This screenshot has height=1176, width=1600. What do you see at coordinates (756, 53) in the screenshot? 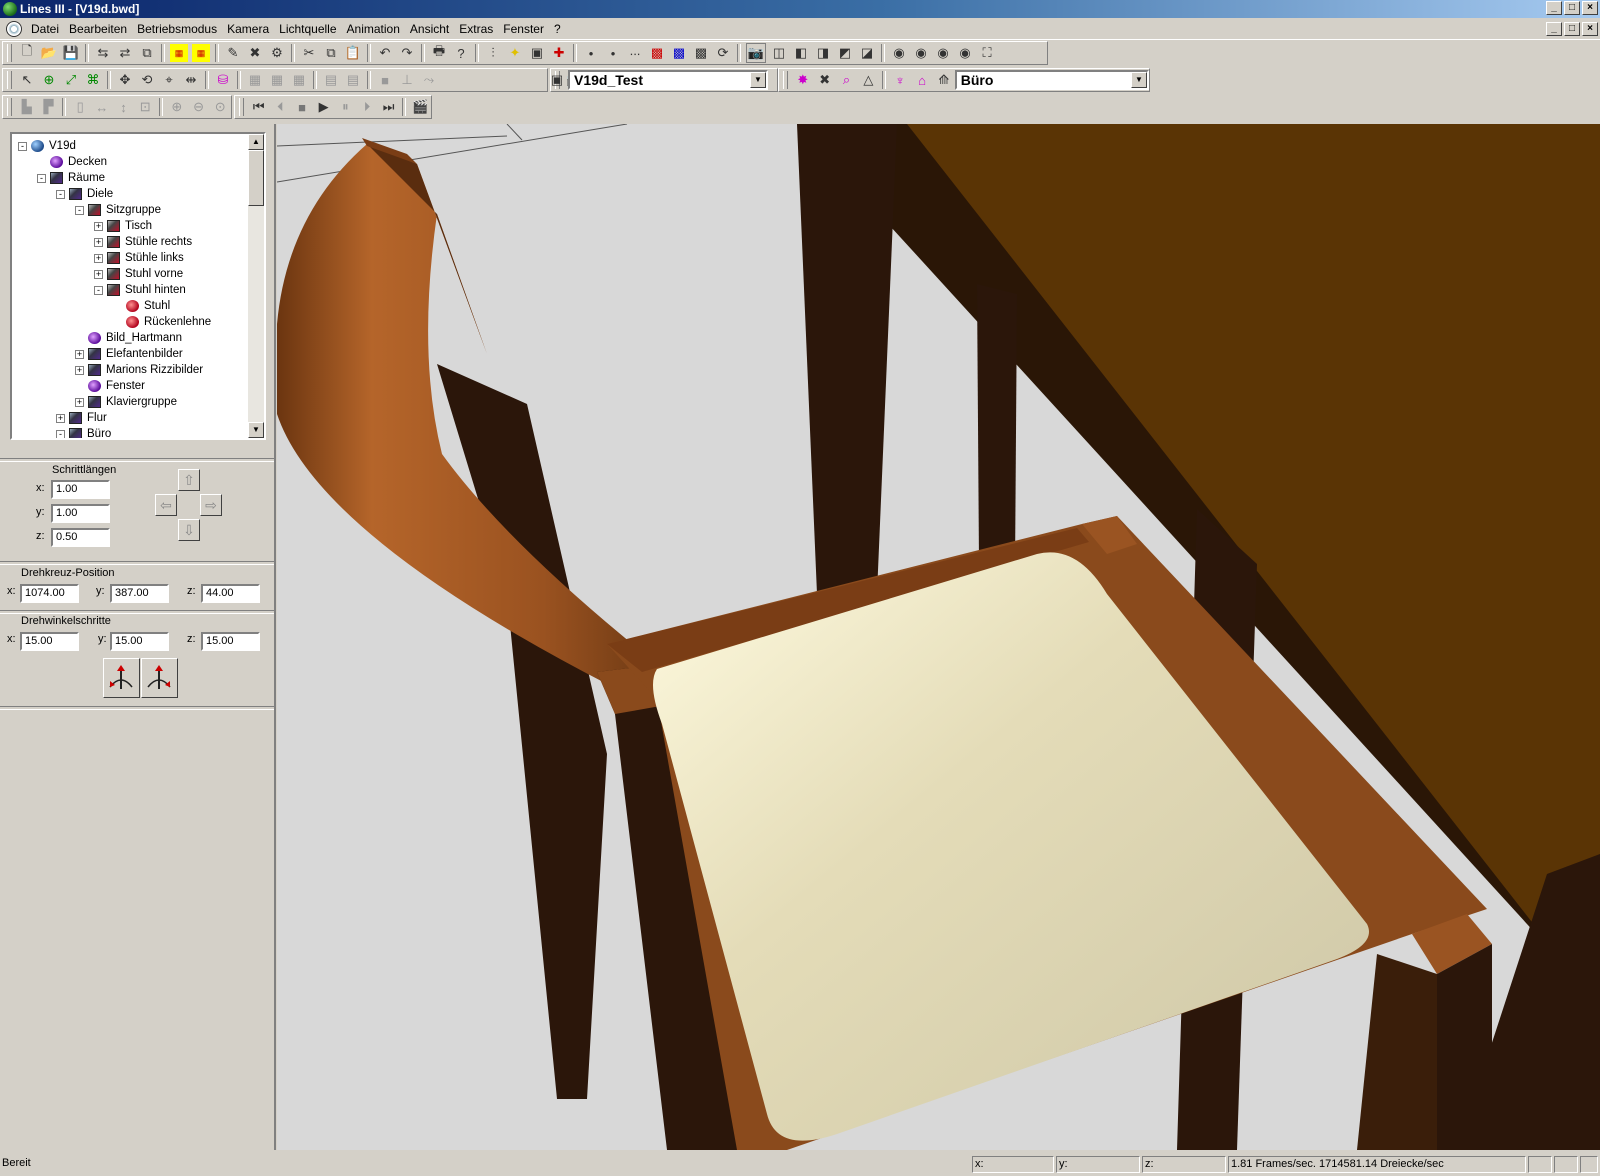
I see `view-camera-icon: 📷` at bounding box center [756, 53].